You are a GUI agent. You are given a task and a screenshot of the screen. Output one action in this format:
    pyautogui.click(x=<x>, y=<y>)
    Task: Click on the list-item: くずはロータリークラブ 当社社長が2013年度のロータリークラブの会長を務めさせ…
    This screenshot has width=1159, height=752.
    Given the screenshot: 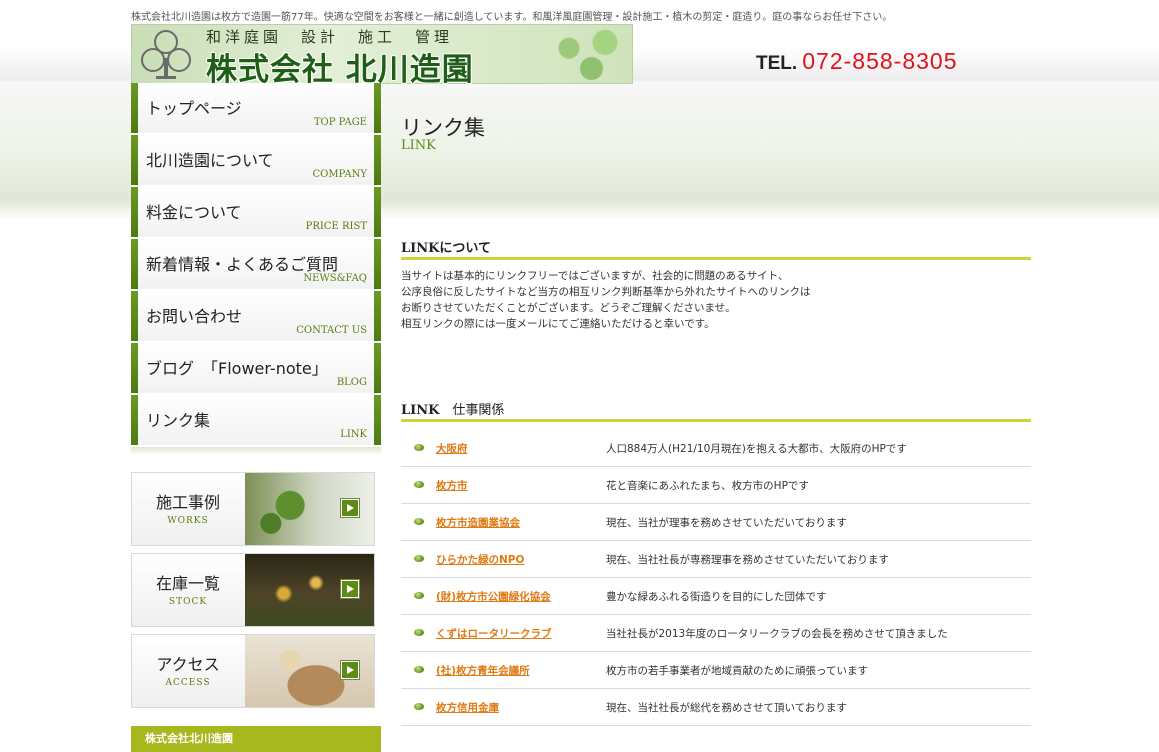 What is the action you would take?
    pyautogui.click(x=716, y=633)
    